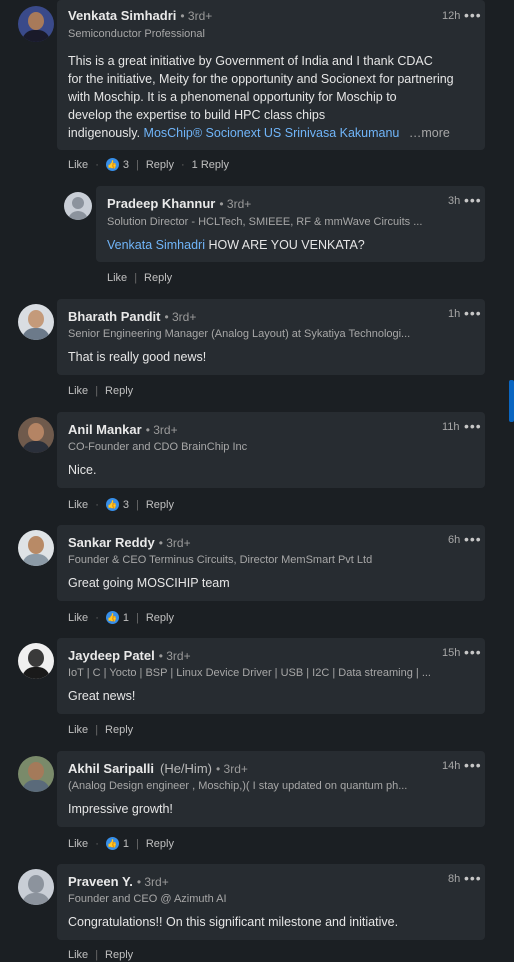 The image size is (514, 962). I want to click on comment-time: 1h, so click(454, 314).